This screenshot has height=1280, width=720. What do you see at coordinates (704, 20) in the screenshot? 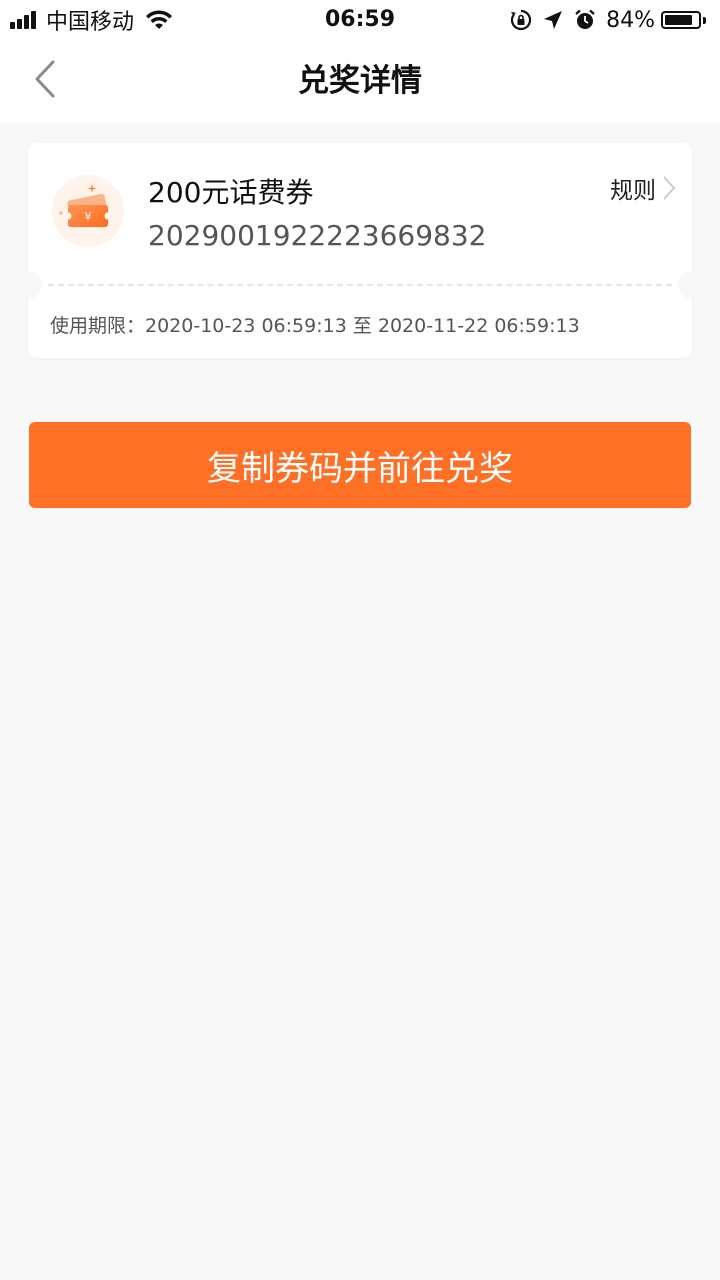
I see `battery-tip` at bounding box center [704, 20].